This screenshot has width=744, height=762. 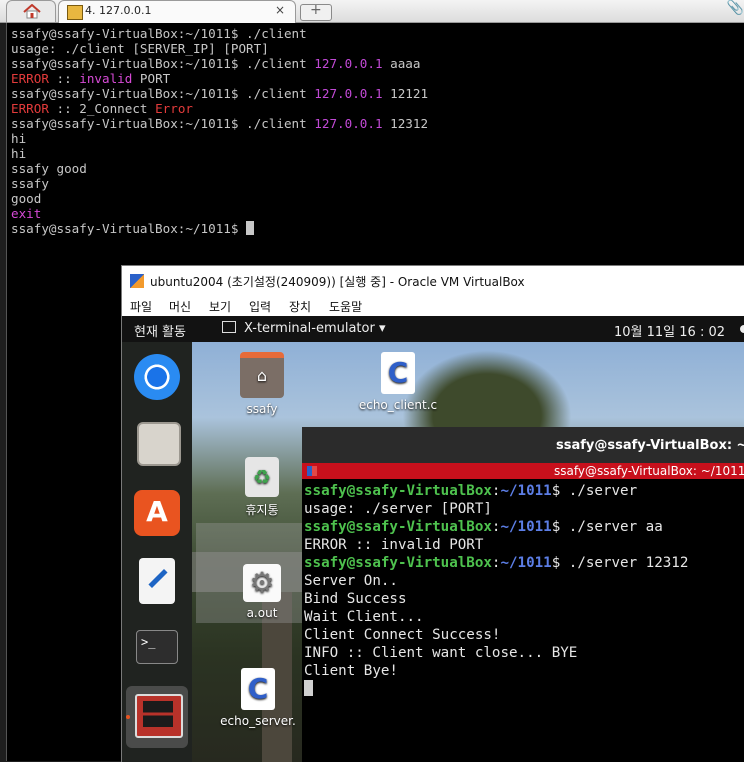 What do you see at coordinates (315, 328) in the screenshot?
I see `app-menu-label: X-terminal-emulator ▾` at bounding box center [315, 328].